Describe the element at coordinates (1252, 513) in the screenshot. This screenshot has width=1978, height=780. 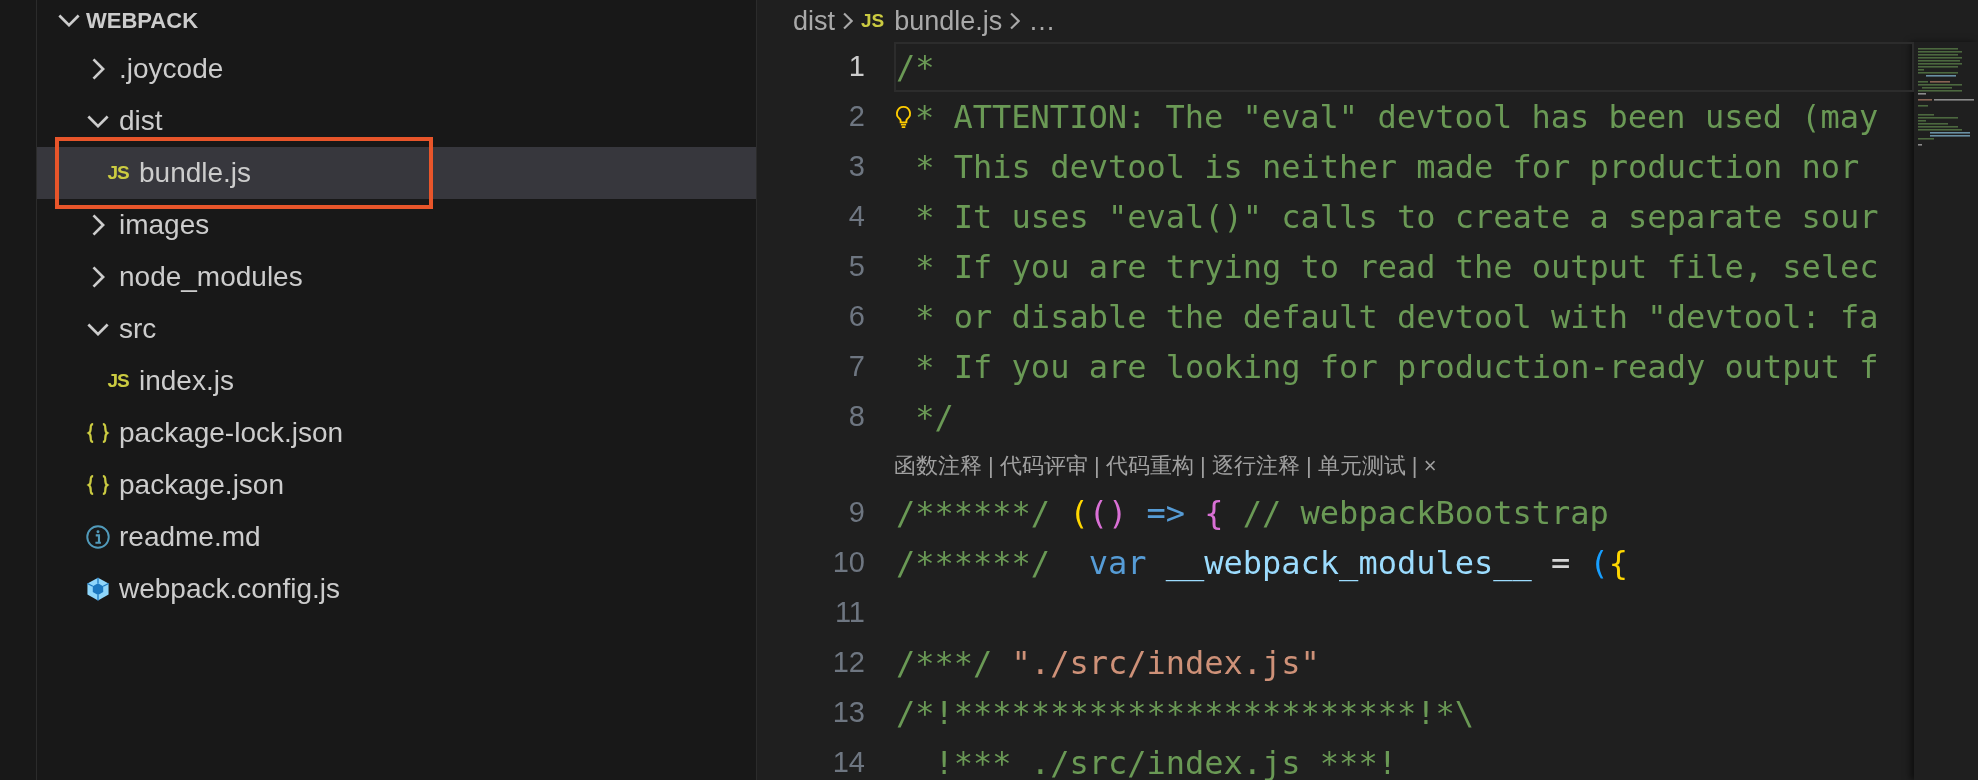
I see `code-line: /******/ (() => { // webpackBootstrap` at that location.